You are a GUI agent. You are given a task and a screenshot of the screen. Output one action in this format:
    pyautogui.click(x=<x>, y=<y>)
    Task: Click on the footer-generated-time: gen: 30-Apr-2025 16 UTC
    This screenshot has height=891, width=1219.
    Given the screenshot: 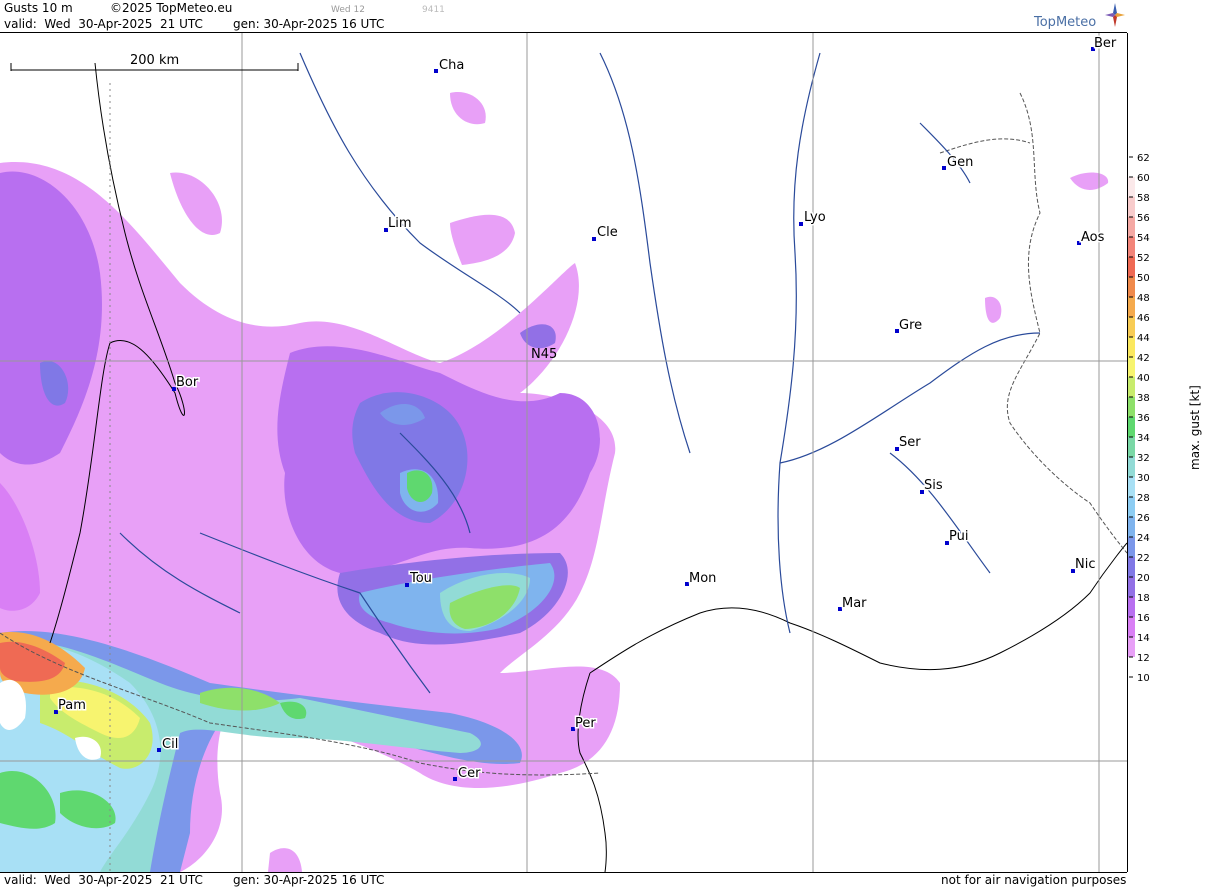 What is the action you would take?
    pyautogui.click(x=309, y=880)
    